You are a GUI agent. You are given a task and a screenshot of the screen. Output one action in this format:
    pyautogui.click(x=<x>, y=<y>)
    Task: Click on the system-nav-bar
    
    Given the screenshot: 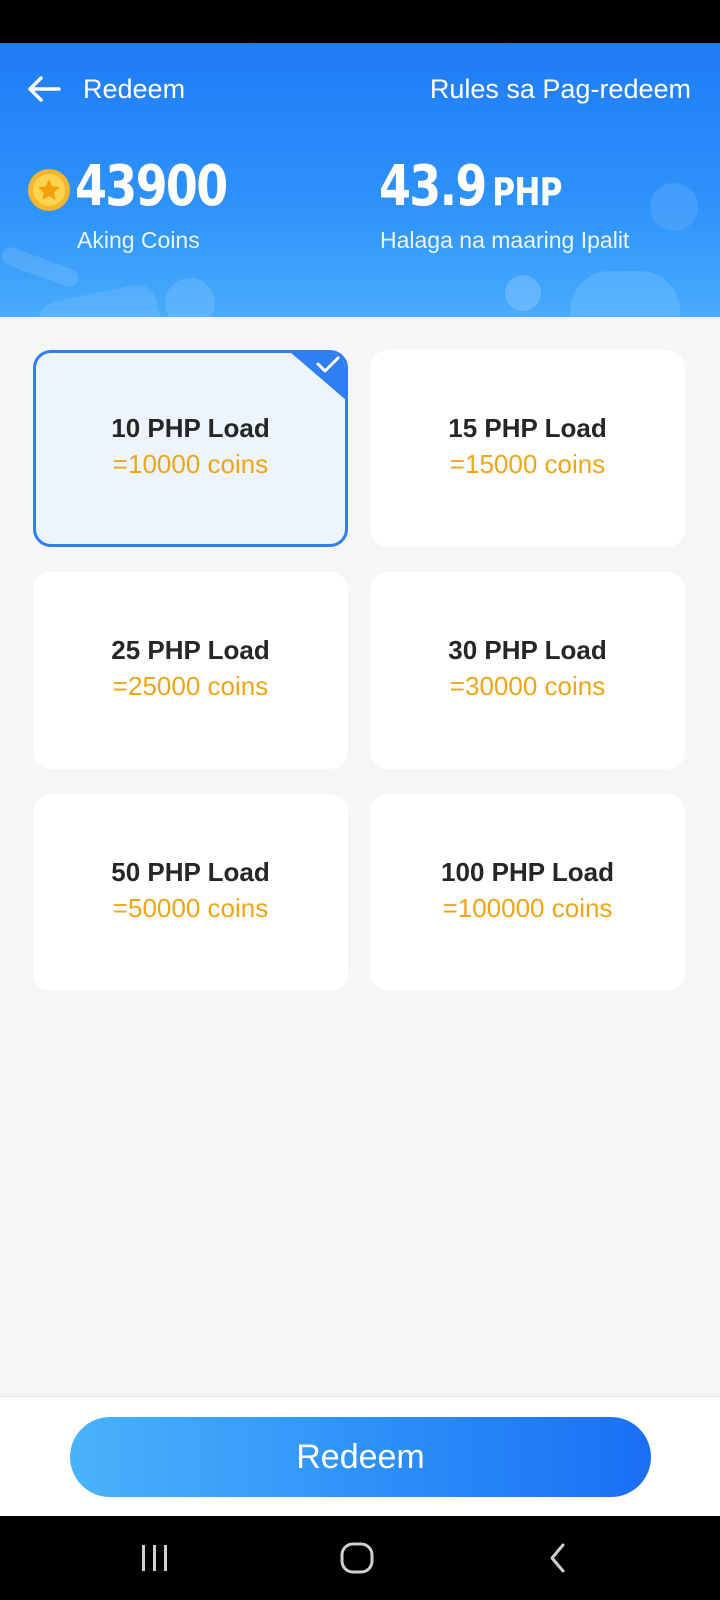 What is the action you would take?
    pyautogui.click(x=360, y=1558)
    